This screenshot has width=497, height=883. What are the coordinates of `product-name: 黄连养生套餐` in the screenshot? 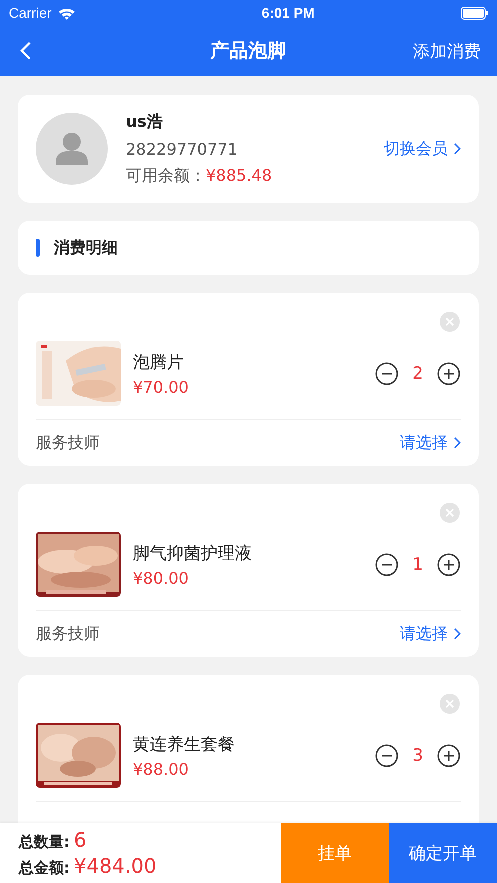 It's located at (184, 745).